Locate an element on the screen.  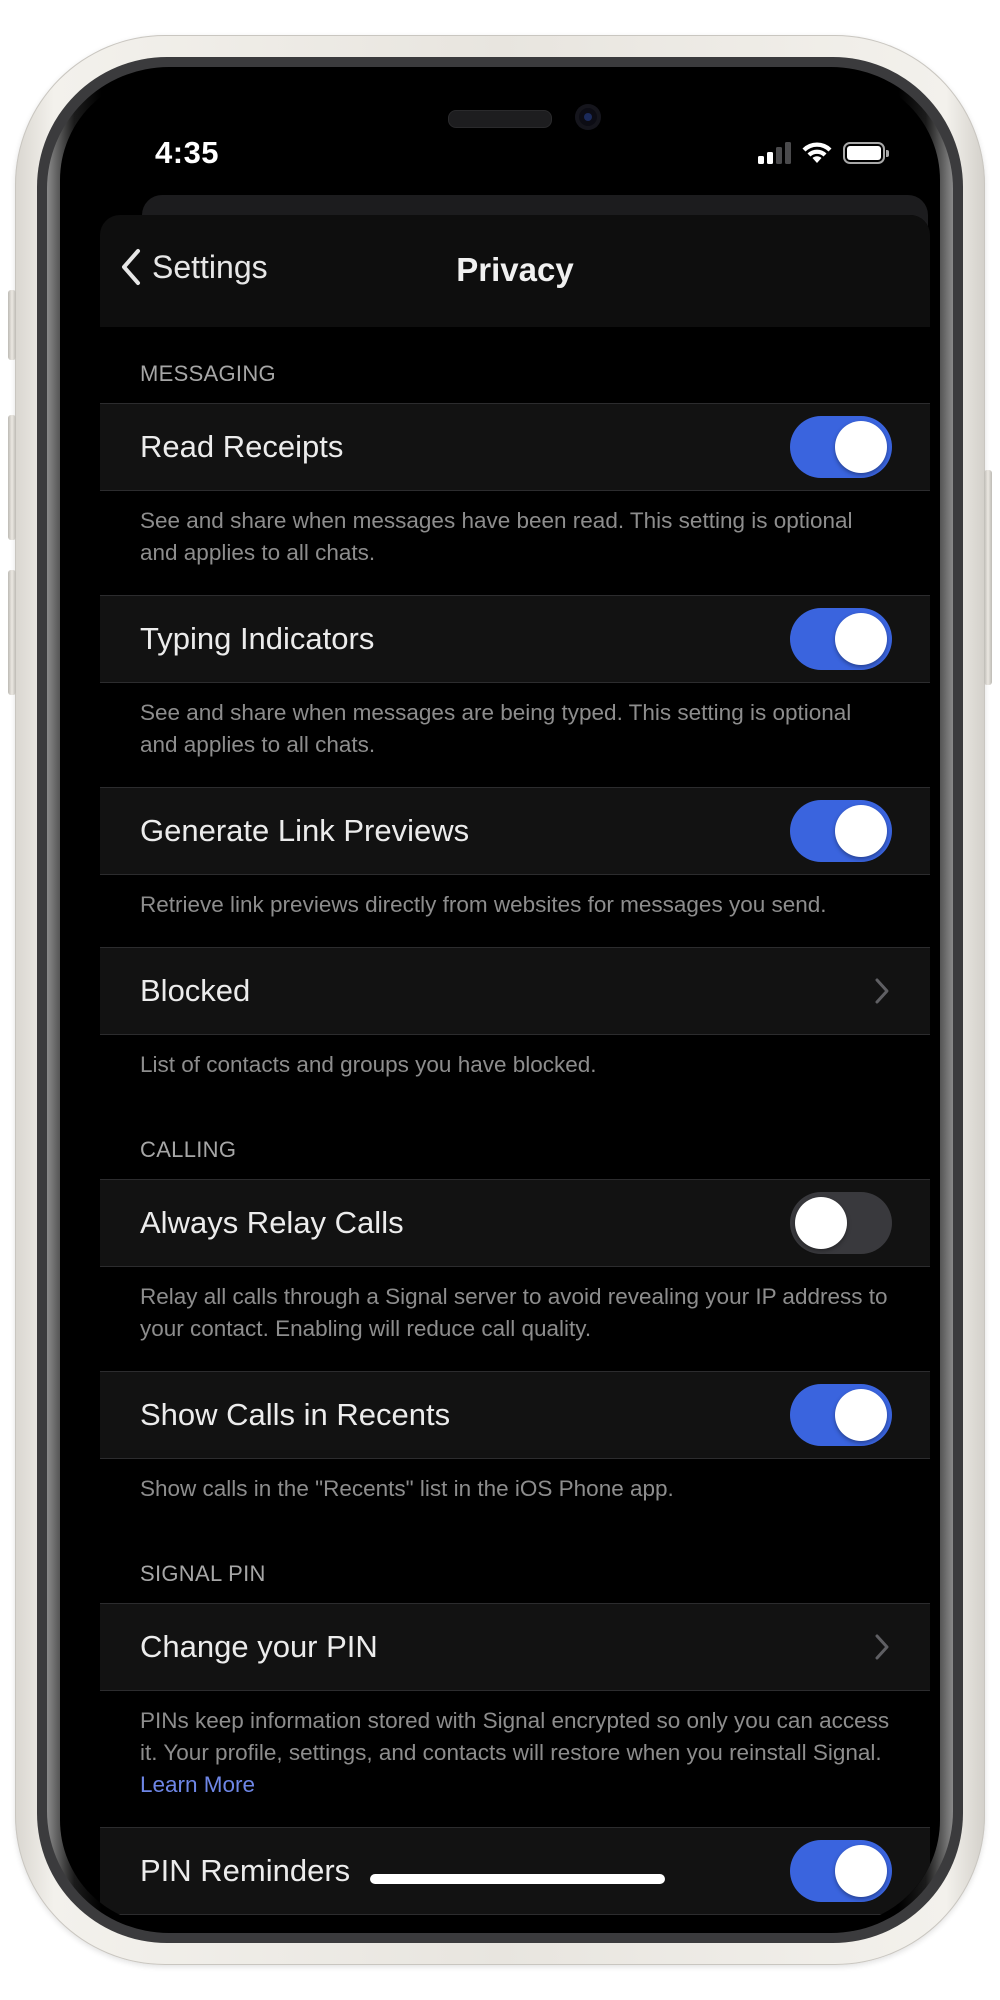
home-indicator is located at coordinates (517, 1879).